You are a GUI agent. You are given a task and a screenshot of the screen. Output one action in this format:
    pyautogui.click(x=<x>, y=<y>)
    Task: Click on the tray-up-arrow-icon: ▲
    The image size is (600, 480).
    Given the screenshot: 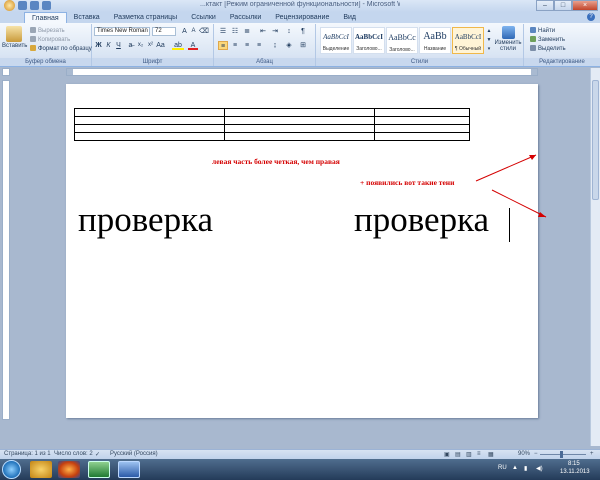 What is the action you would take?
    pyautogui.click(x=515, y=468)
    